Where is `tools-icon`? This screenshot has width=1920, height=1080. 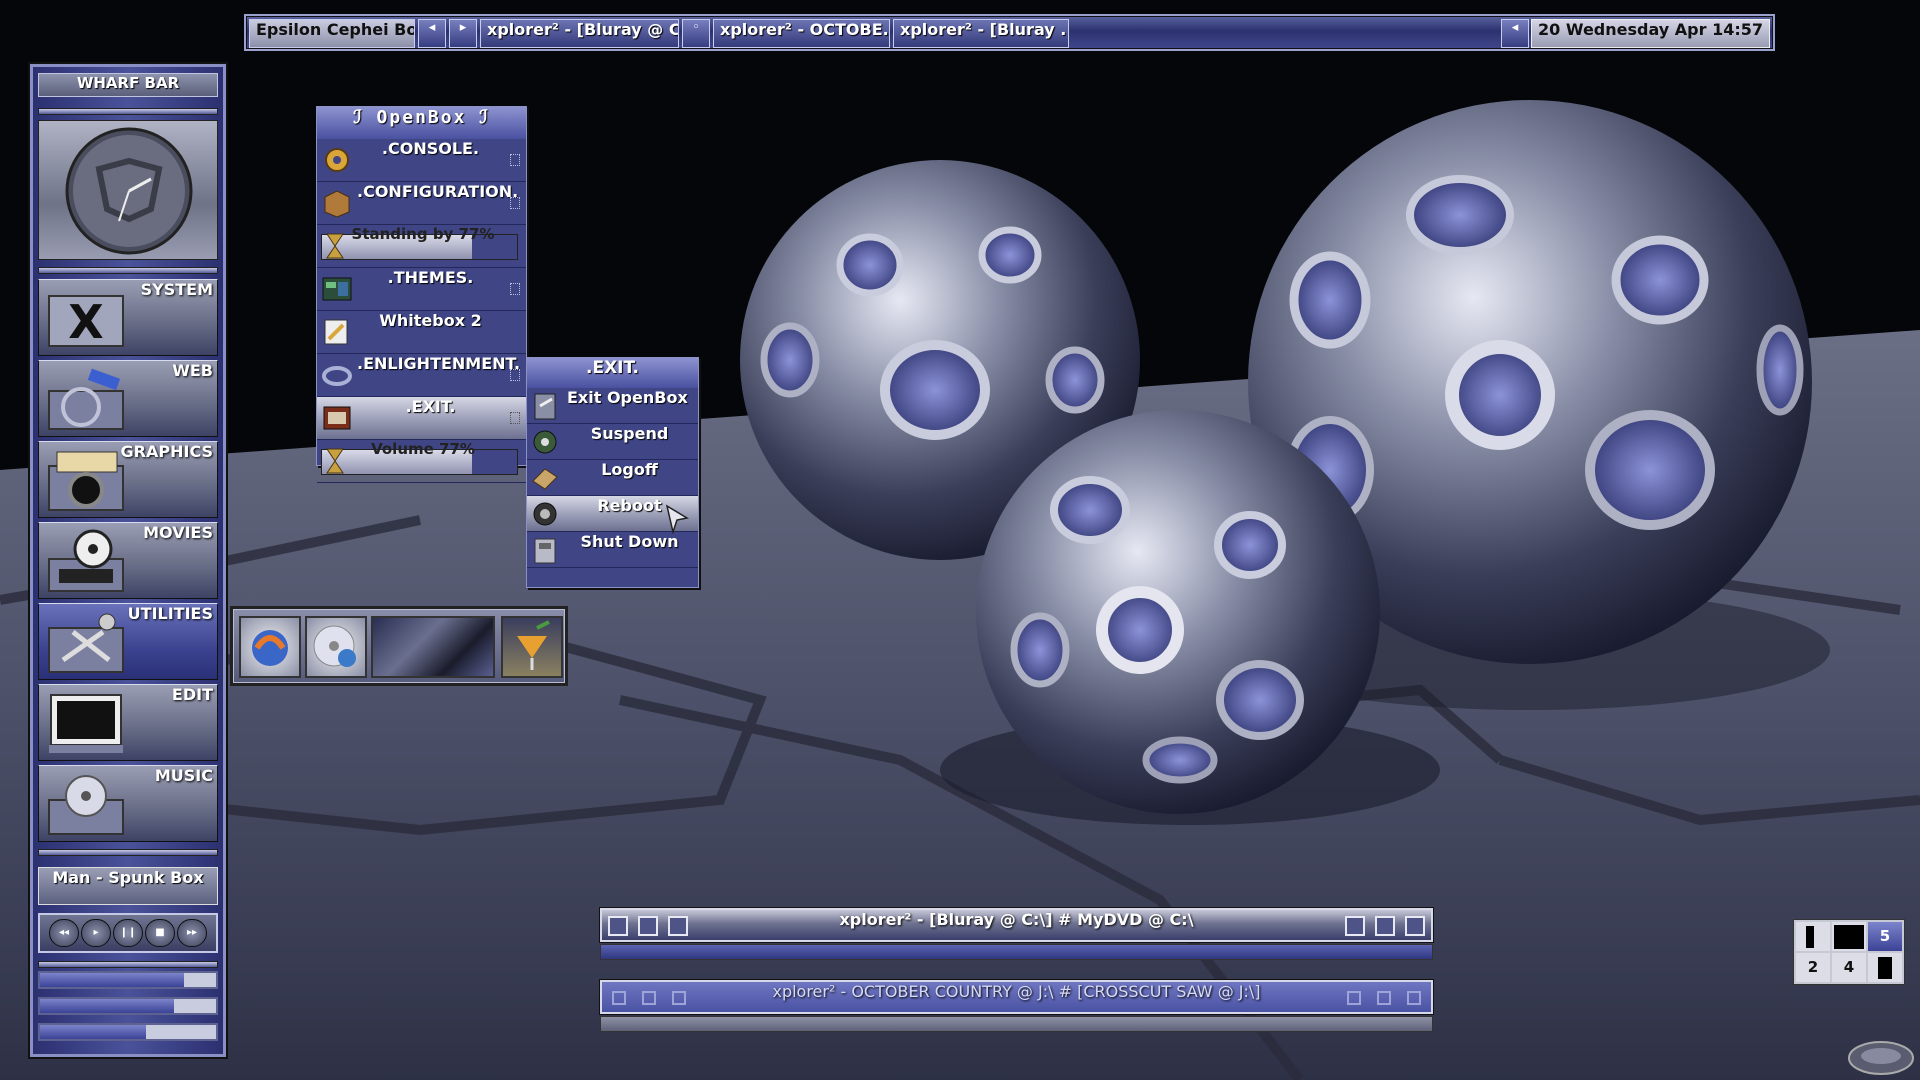
tools-icon is located at coordinates (86, 643).